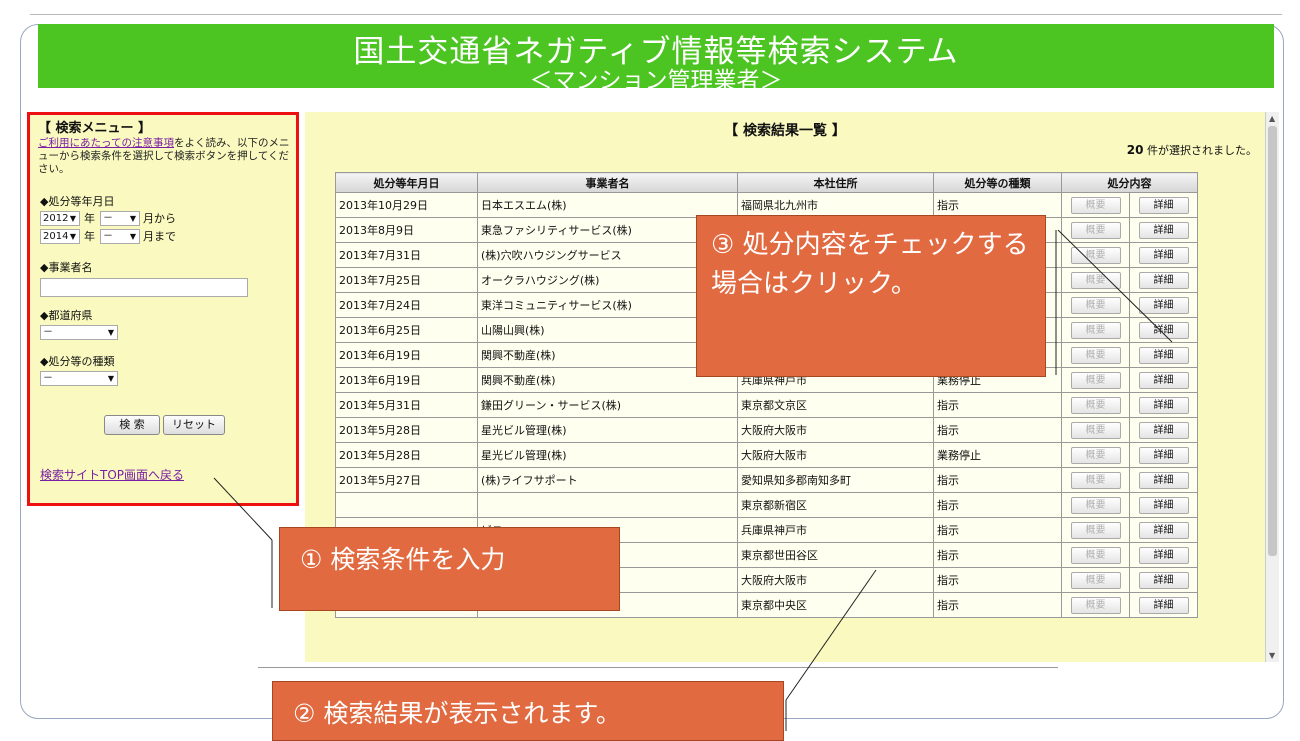 This screenshot has height=741, width=1300. What do you see at coordinates (1272, 118) in the screenshot?
I see `scroll-up-icon: ▲` at bounding box center [1272, 118].